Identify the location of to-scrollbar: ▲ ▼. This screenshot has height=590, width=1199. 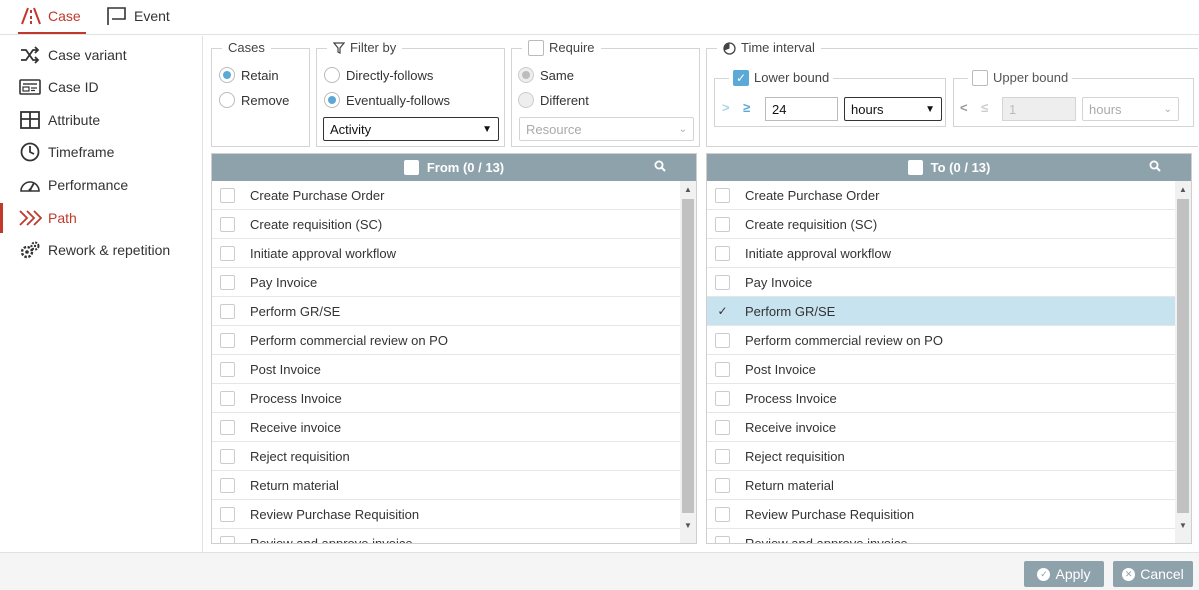
(1183, 362).